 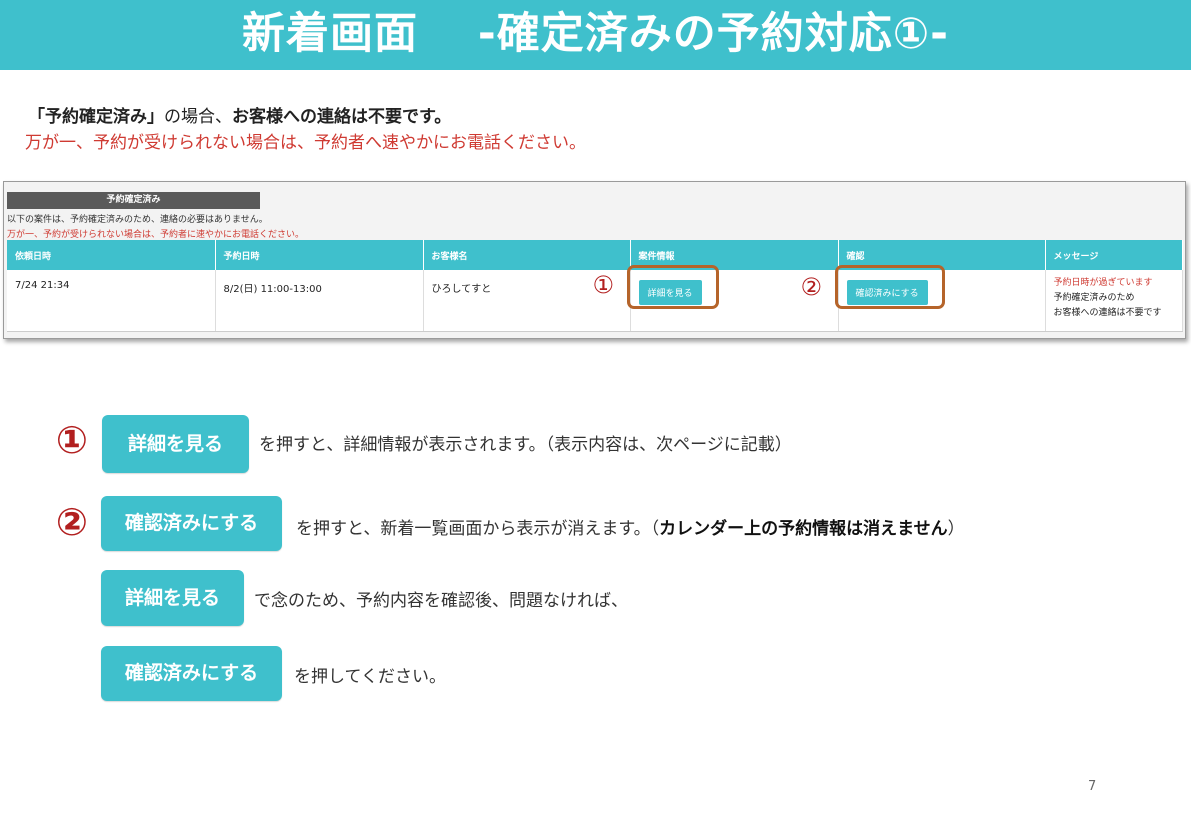 What do you see at coordinates (803, 529) in the screenshot?
I see `step-2-text-bold: カレンダー上の予約情報は消えません` at bounding box center [803, 529].